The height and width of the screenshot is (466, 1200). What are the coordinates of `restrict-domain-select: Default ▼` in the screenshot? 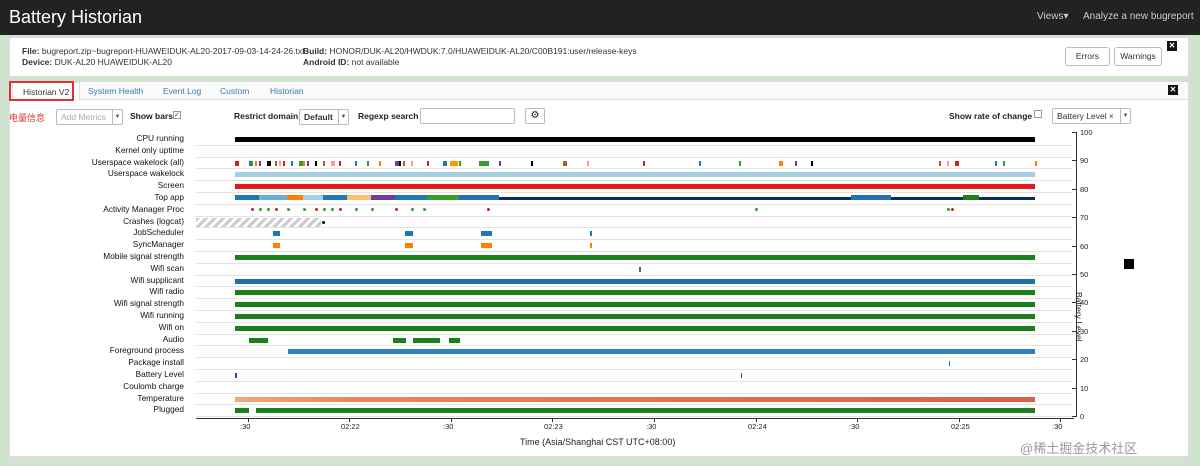 It's located at (324, 117).